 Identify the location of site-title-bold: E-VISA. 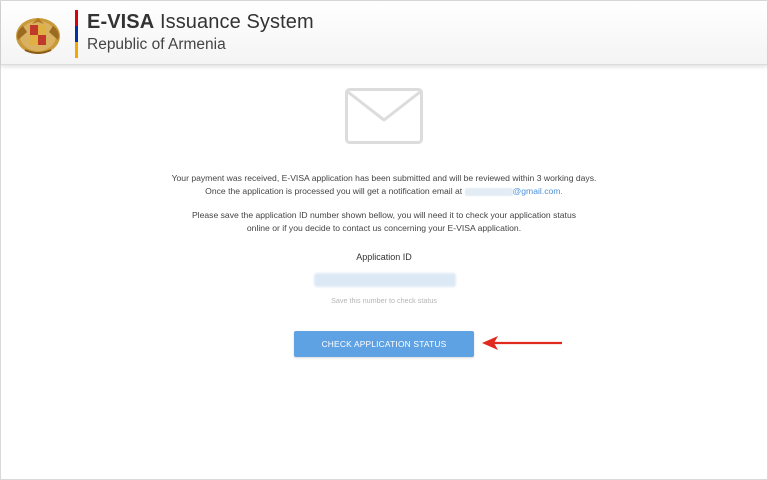
(121, 22).